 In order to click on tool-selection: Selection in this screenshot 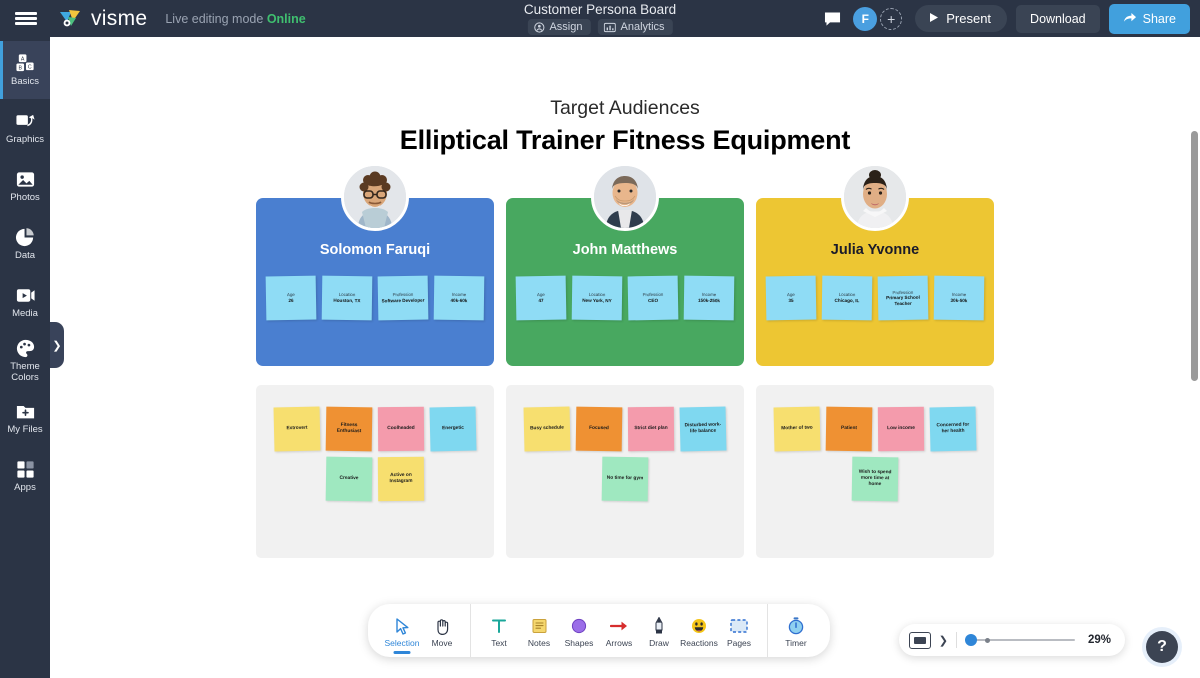, I will do `click(402, 630)`.